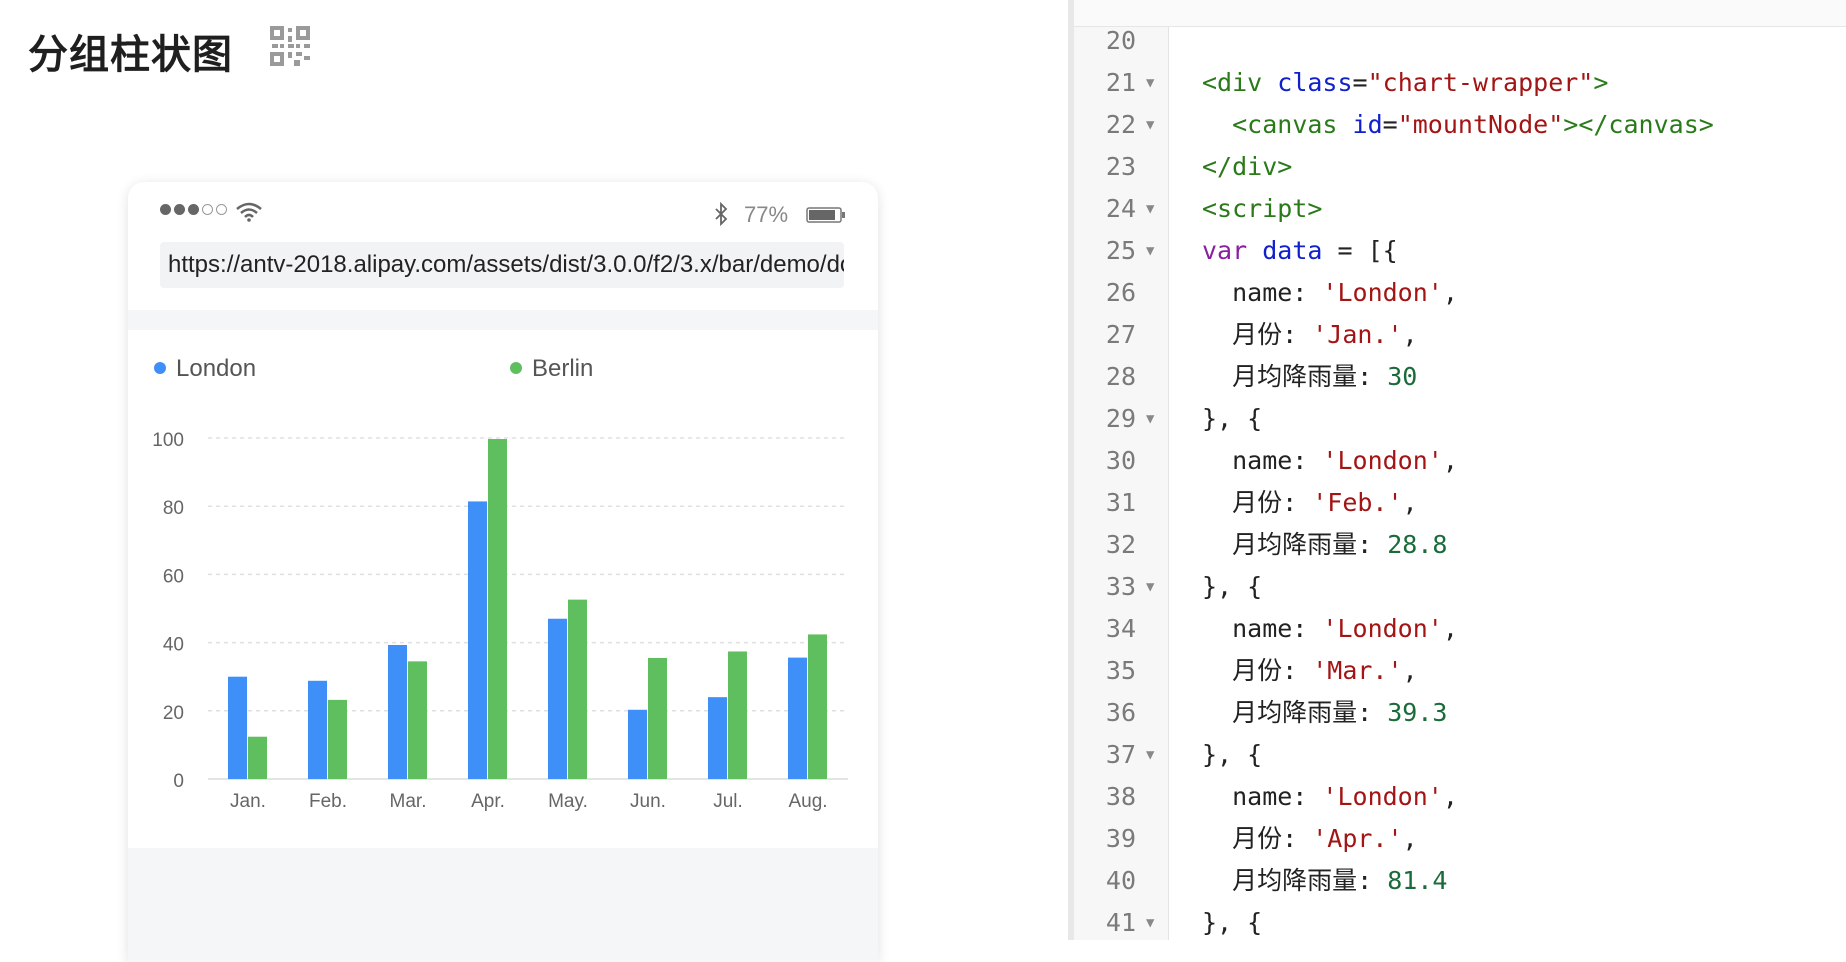 This screenshot has width=1846, height=962. Describe the element at coordinates (290, 46) in the screenshot. I see `qr-code-icon` at that location.